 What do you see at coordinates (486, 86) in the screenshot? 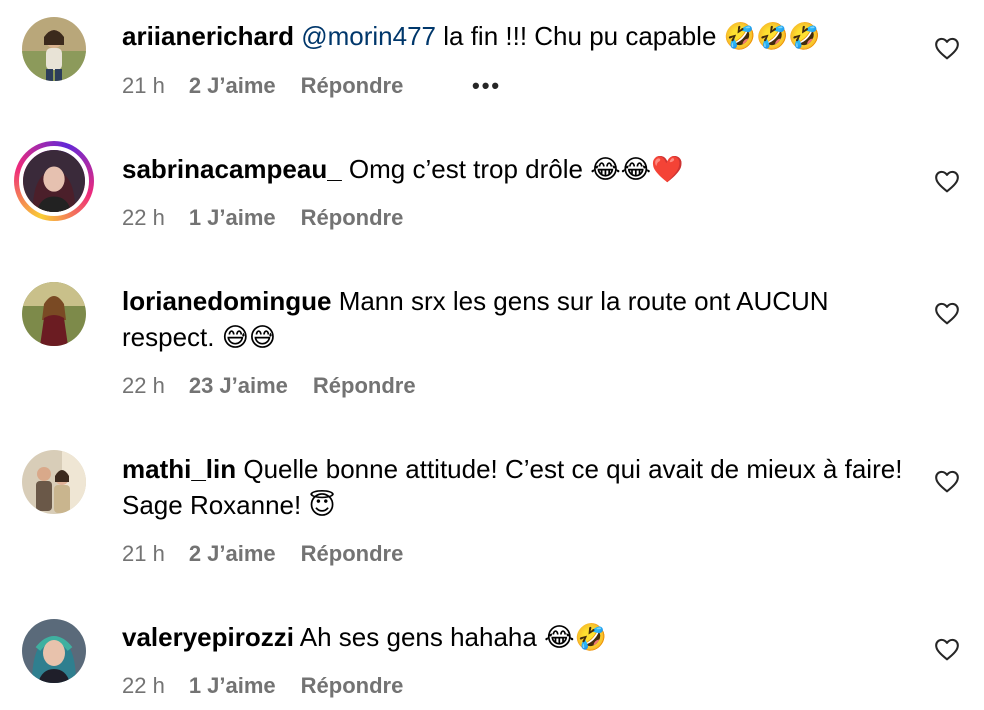
I see `more-options-icon: •••` at bounding box center [486, 86].